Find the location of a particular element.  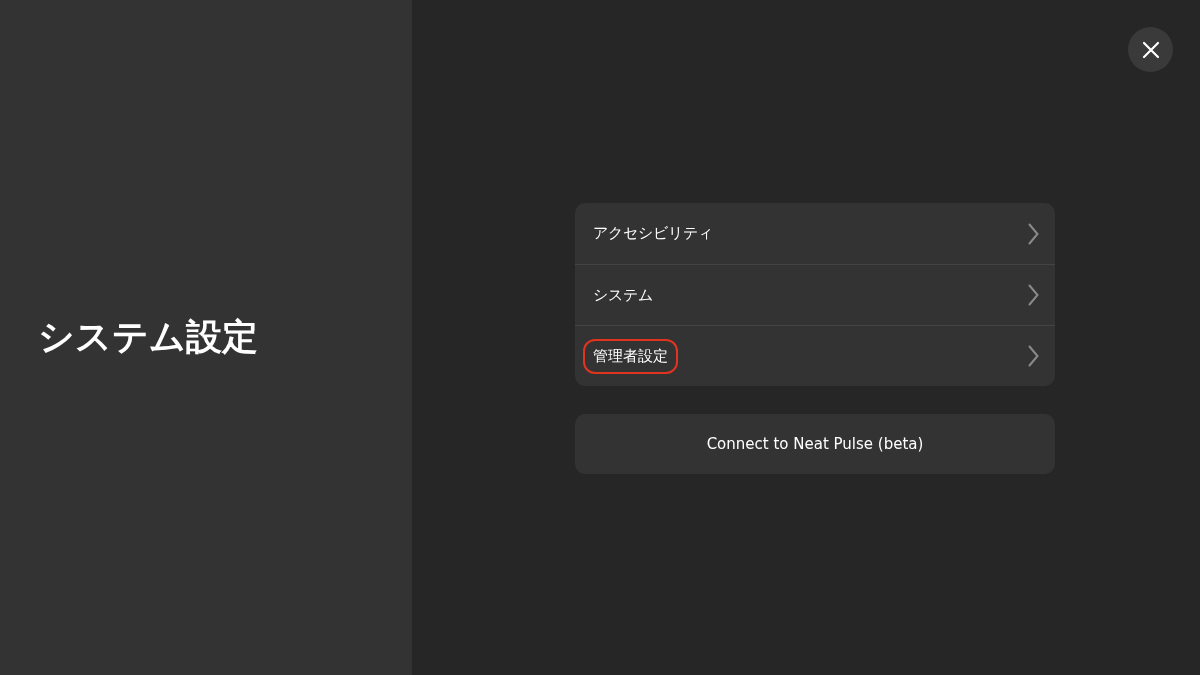

close-button is located at coordinates (1150, 49).